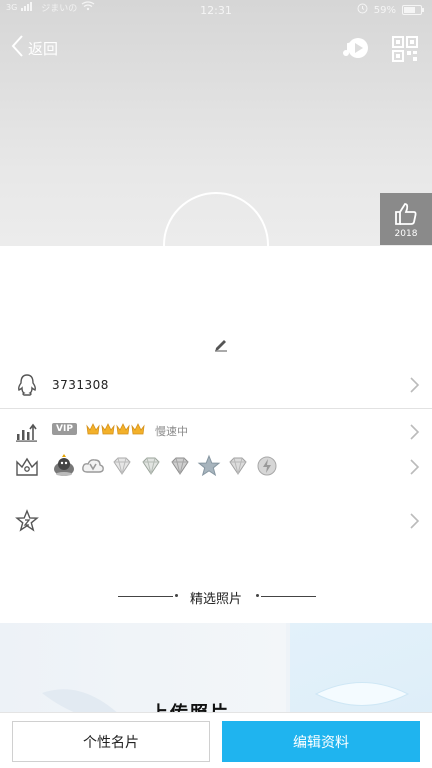 The height and width of the screenshot is (768, 432). I want to click on battery-icon, so click(413, 10).